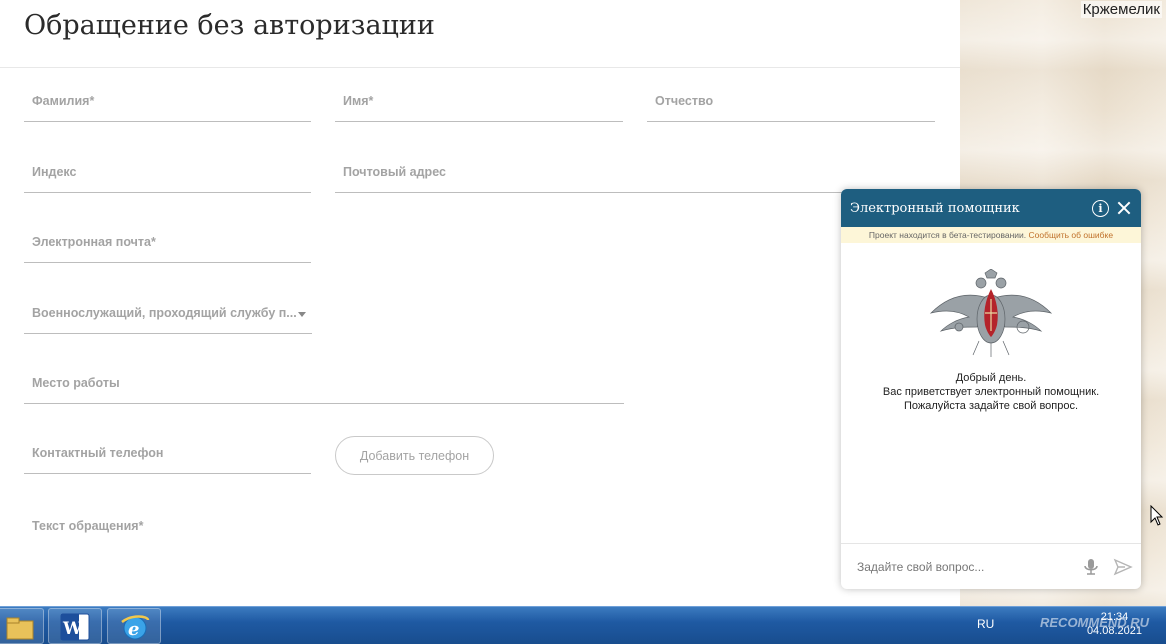 The height and width of the screenshot is (644, 1166). I want to click on add-phone-button: Добавить телефон, so click(414, 455).